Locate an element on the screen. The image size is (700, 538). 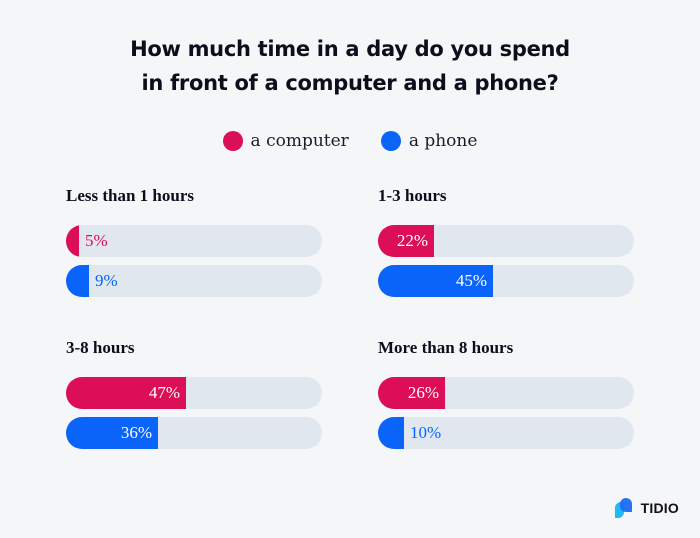
bar-value-label-phone: 10% is located at coordinates (426, 432).